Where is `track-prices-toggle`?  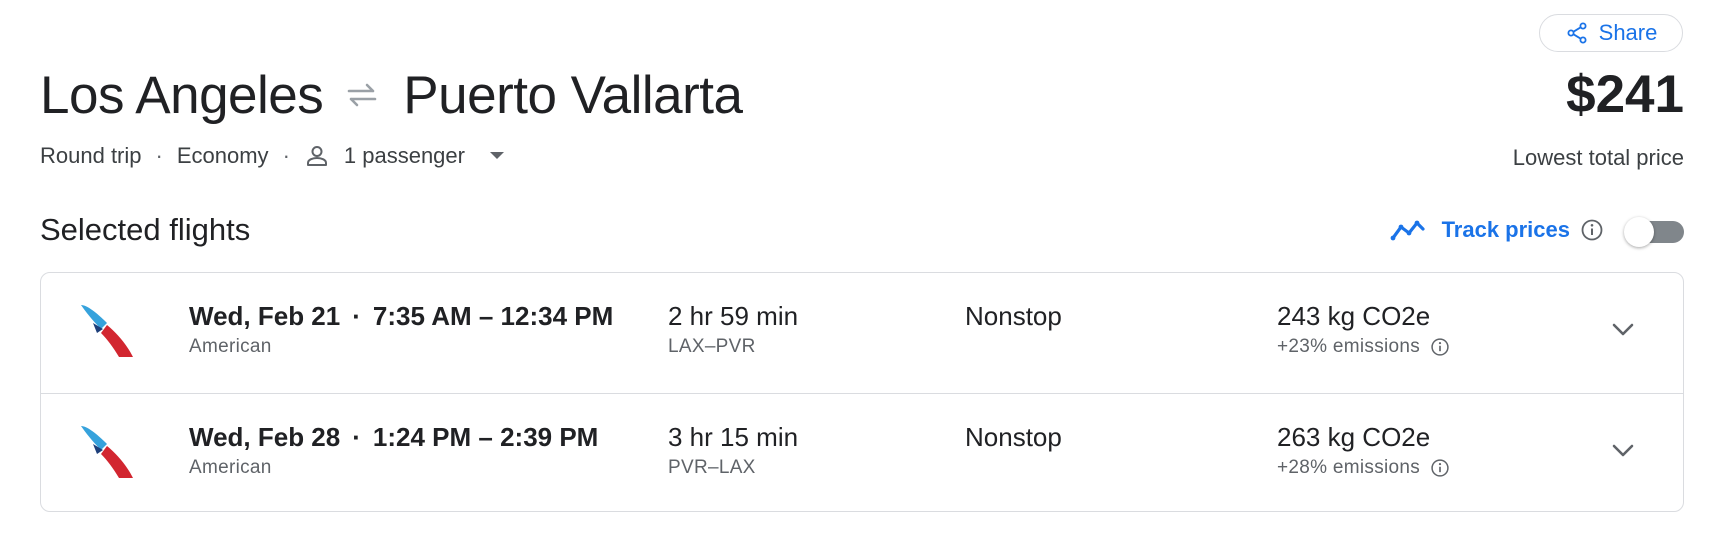
track-prices-toggle is located at coordinates (1654, 232).